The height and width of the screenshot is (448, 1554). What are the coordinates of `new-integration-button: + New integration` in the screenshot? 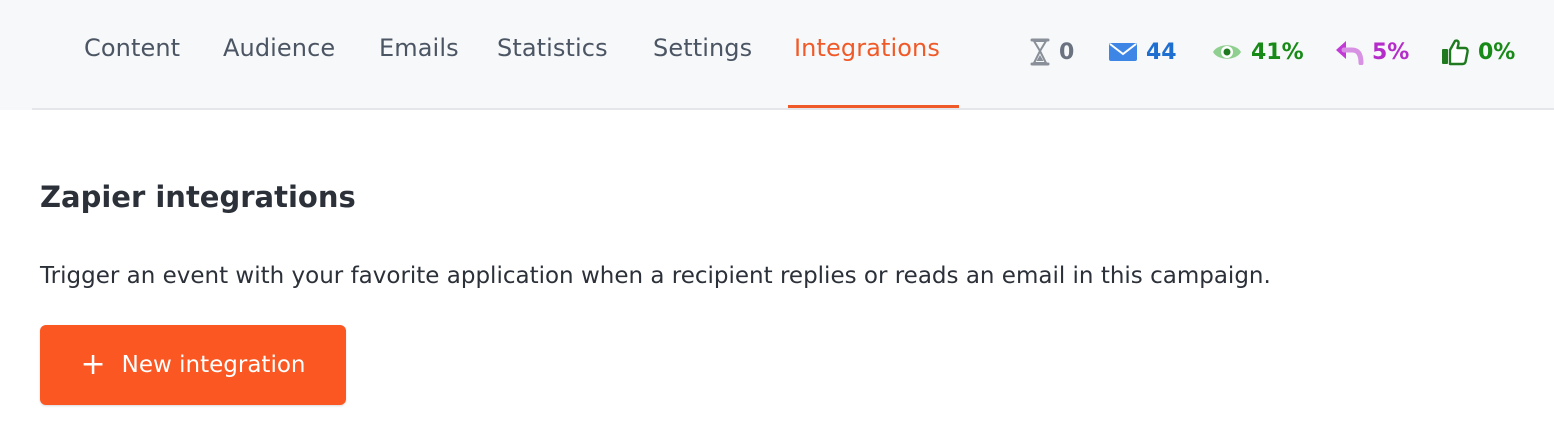 It's located at (193, 365).